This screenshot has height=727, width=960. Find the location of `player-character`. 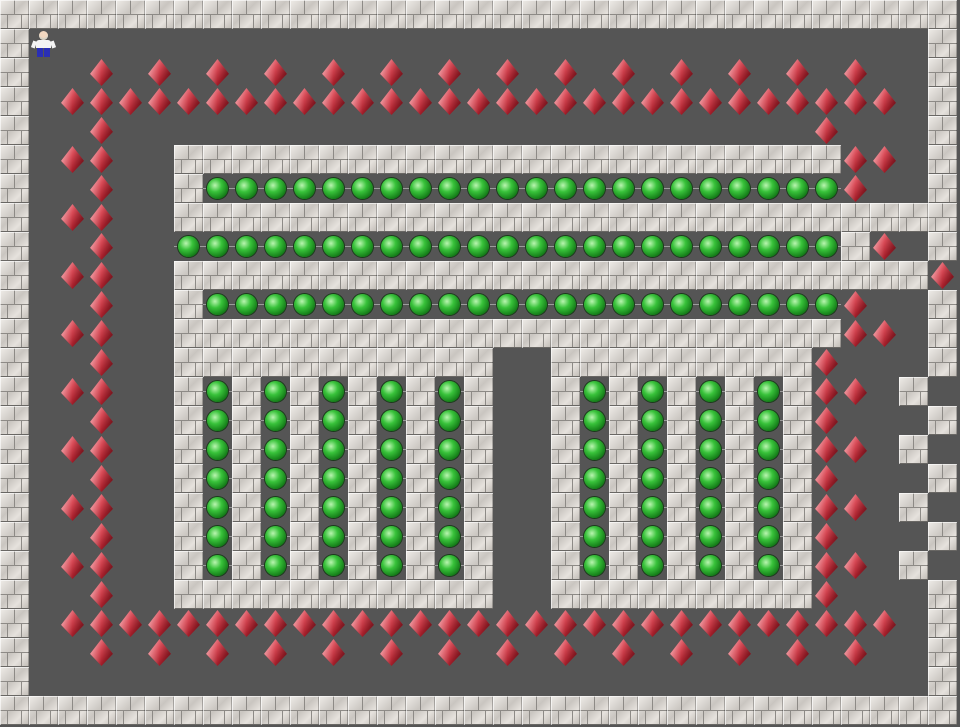

player-character is located at coordinates (43, 43).